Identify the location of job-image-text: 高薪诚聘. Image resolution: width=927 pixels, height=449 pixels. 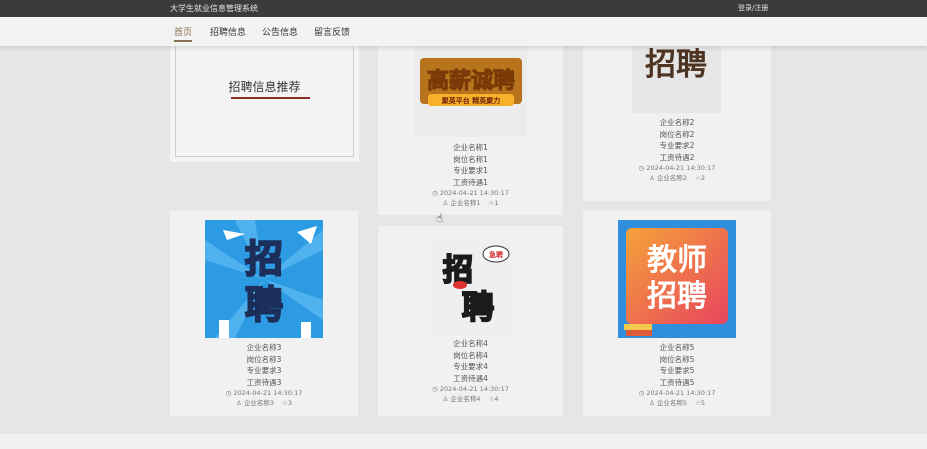
(471, 81).